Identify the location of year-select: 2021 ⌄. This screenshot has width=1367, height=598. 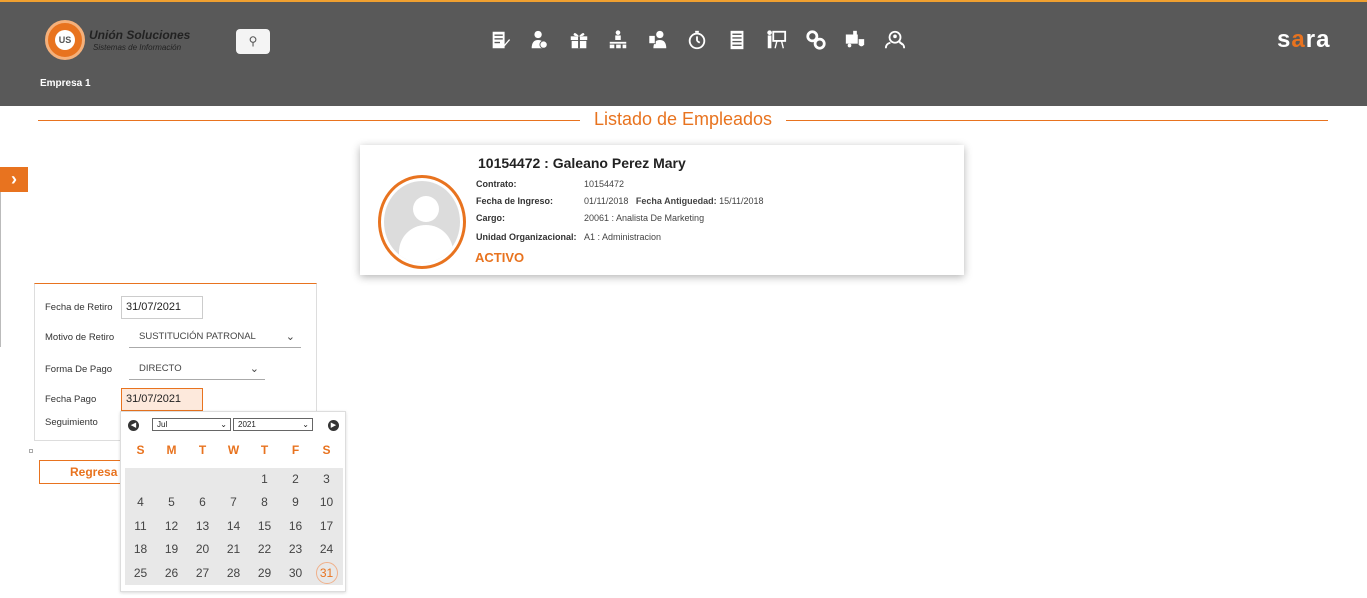
(273, 424).